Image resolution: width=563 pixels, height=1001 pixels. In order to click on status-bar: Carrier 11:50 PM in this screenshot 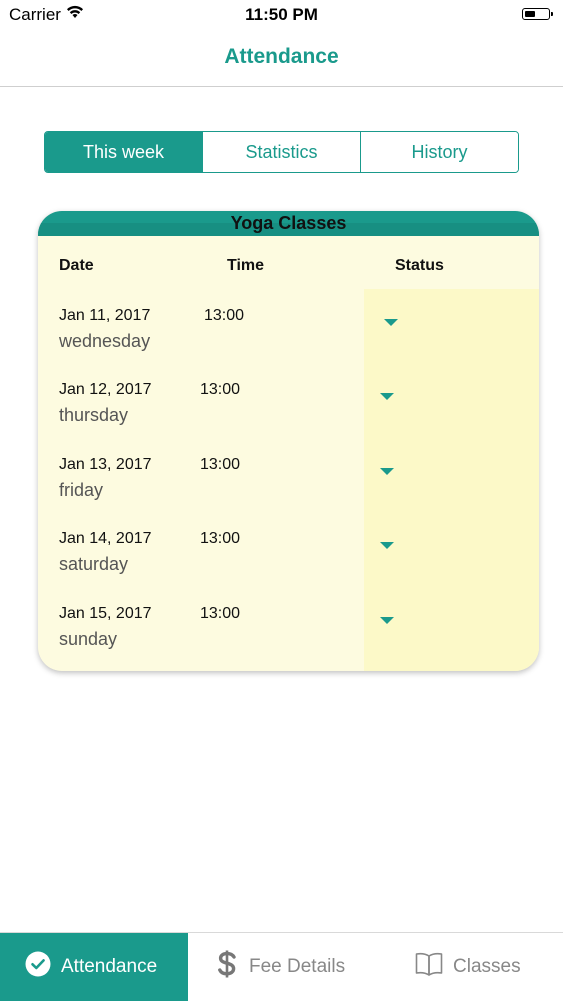, I will do `click(281, 15)`.